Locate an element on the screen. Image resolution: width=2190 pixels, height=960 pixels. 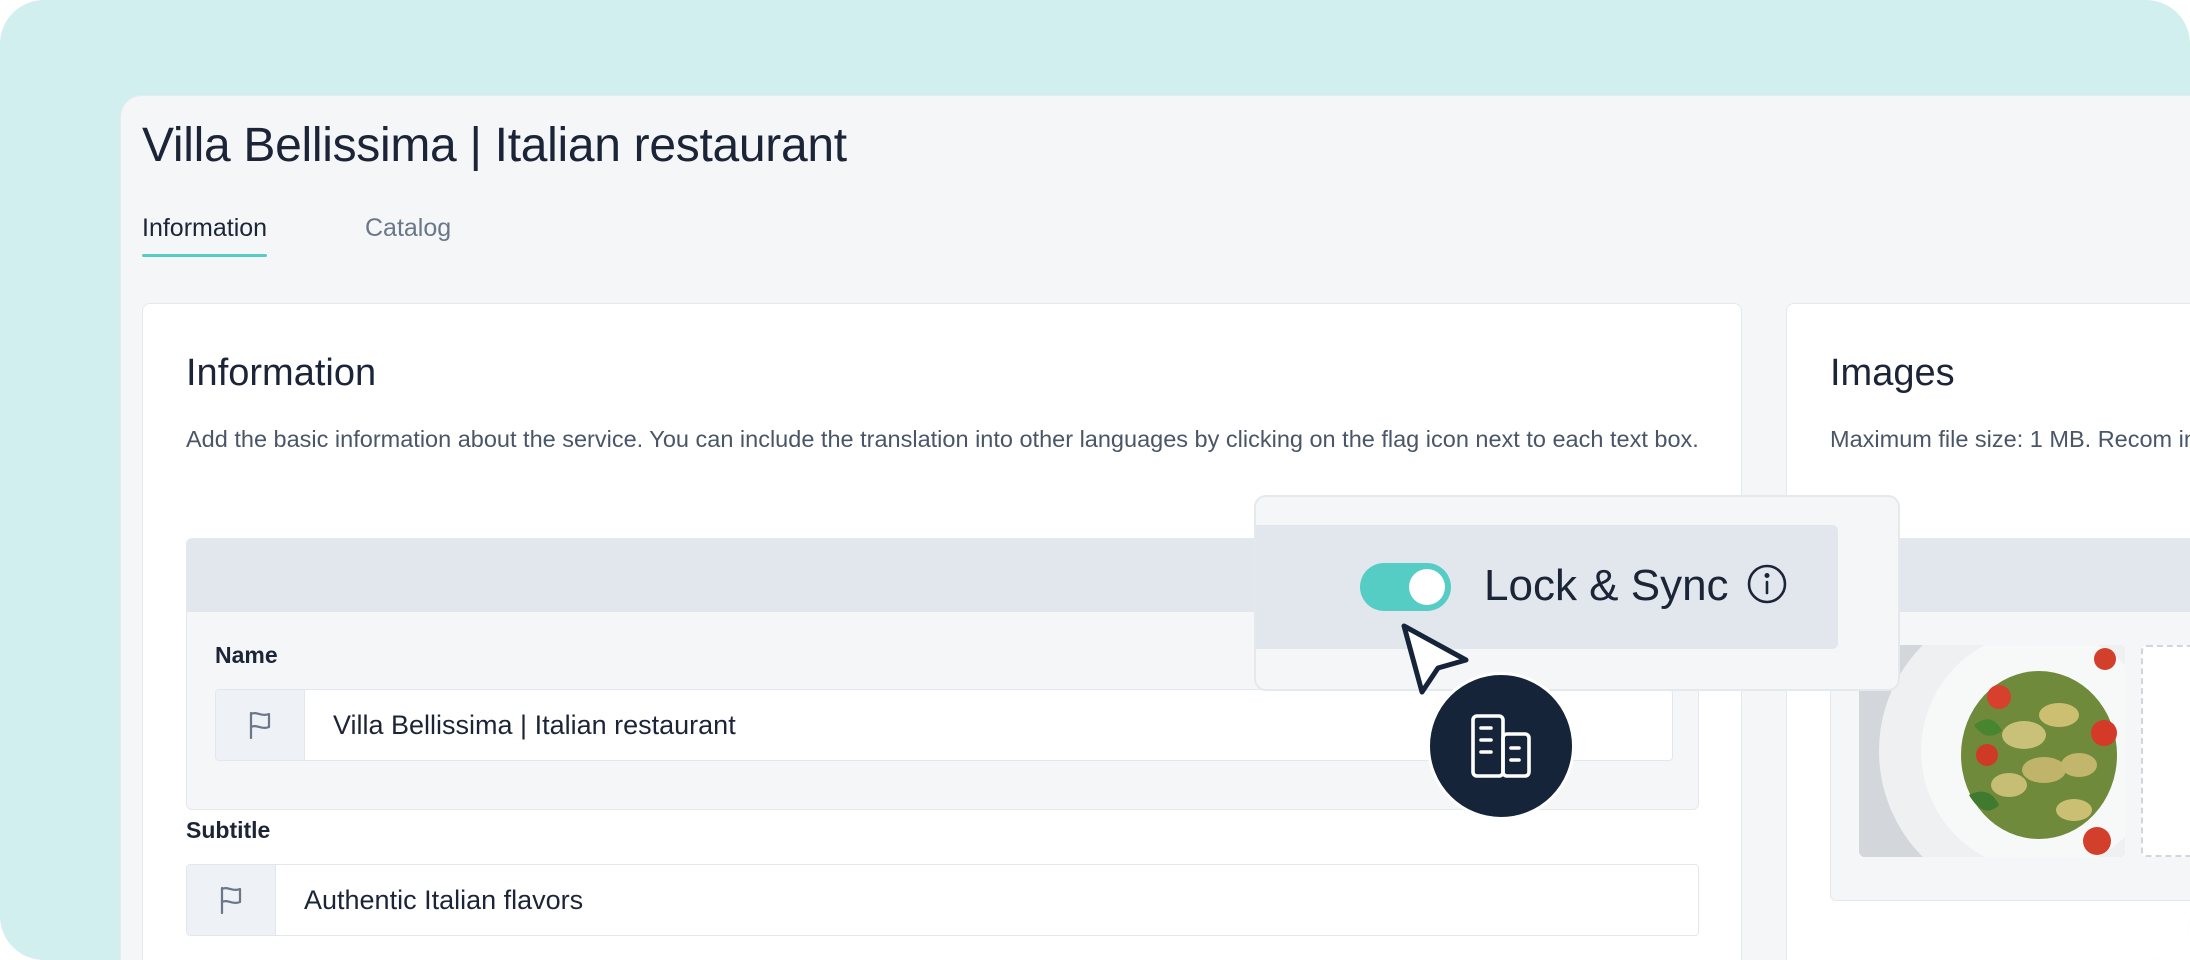
lock-sync-popover: Lock & Sync is located at coordinates (1577, 593).